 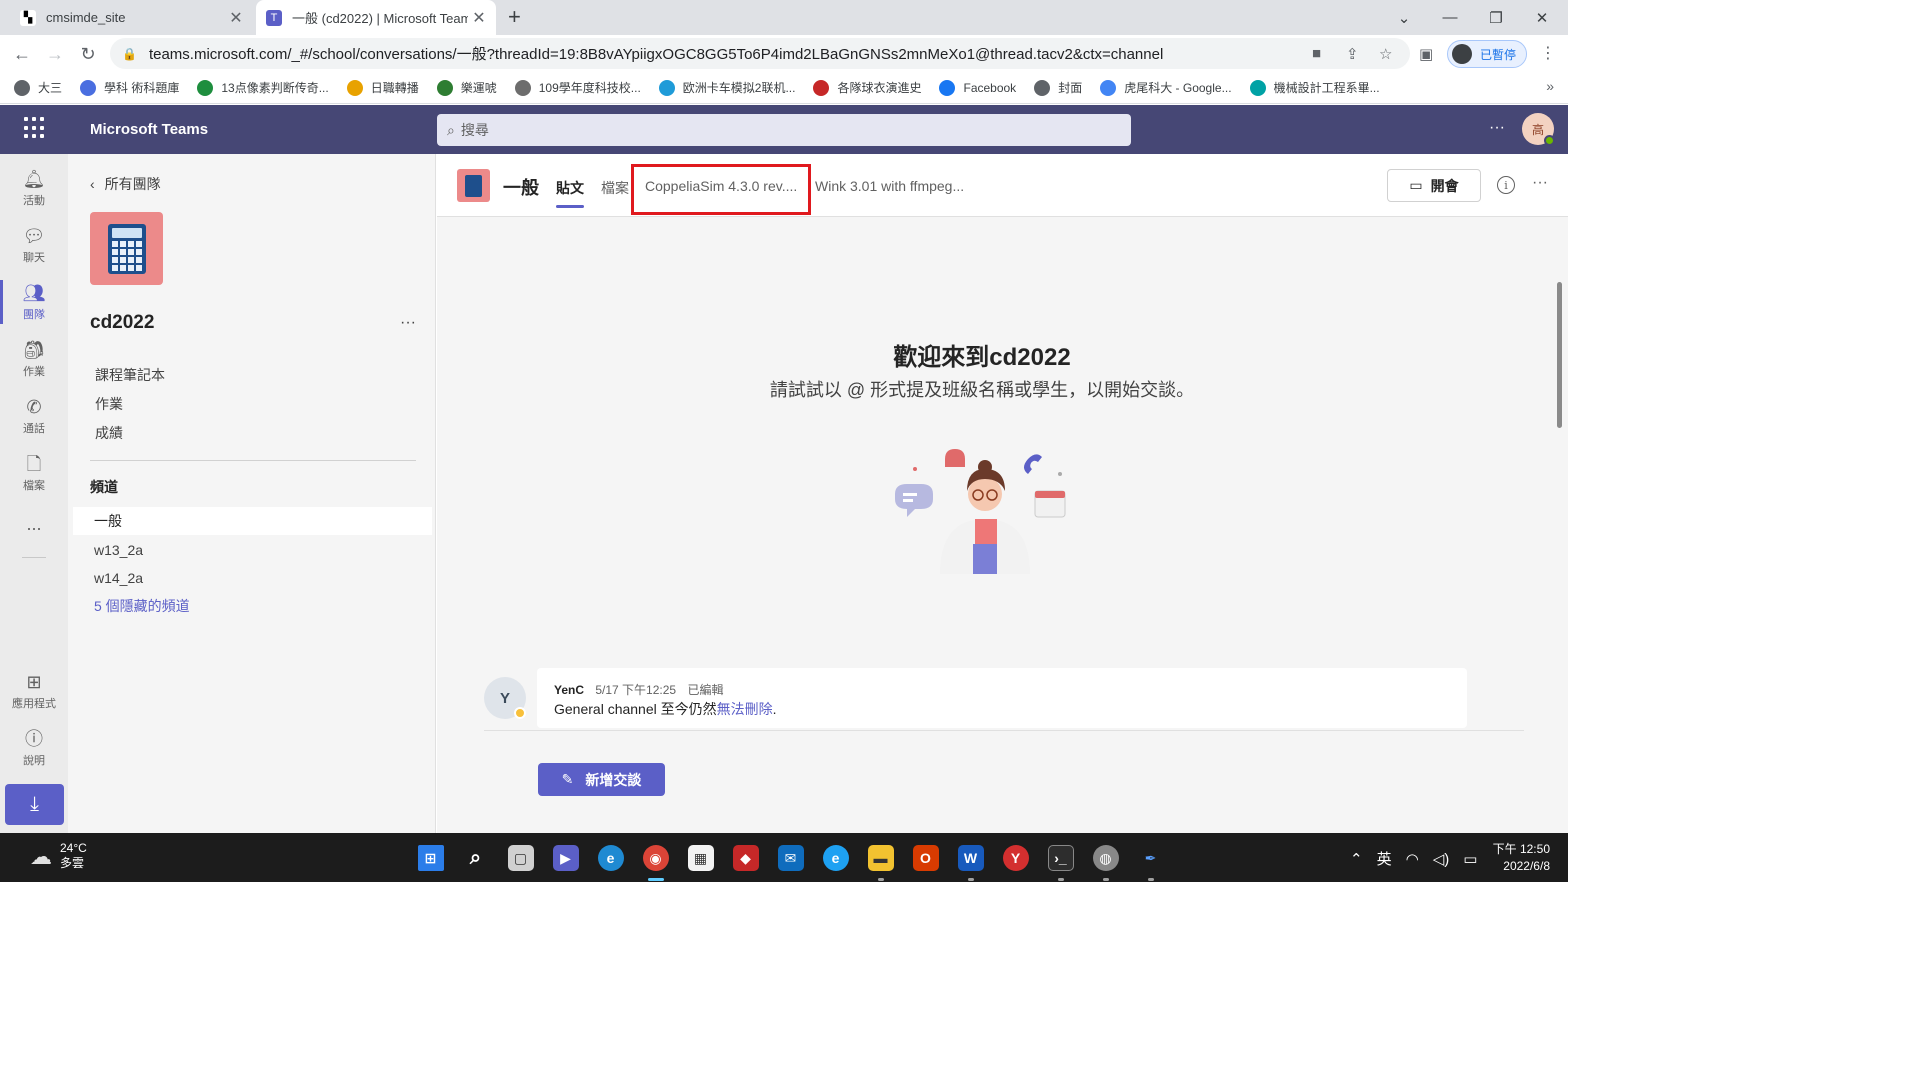 I want to click on new-tab-button: +, so click(x=514, y=17).